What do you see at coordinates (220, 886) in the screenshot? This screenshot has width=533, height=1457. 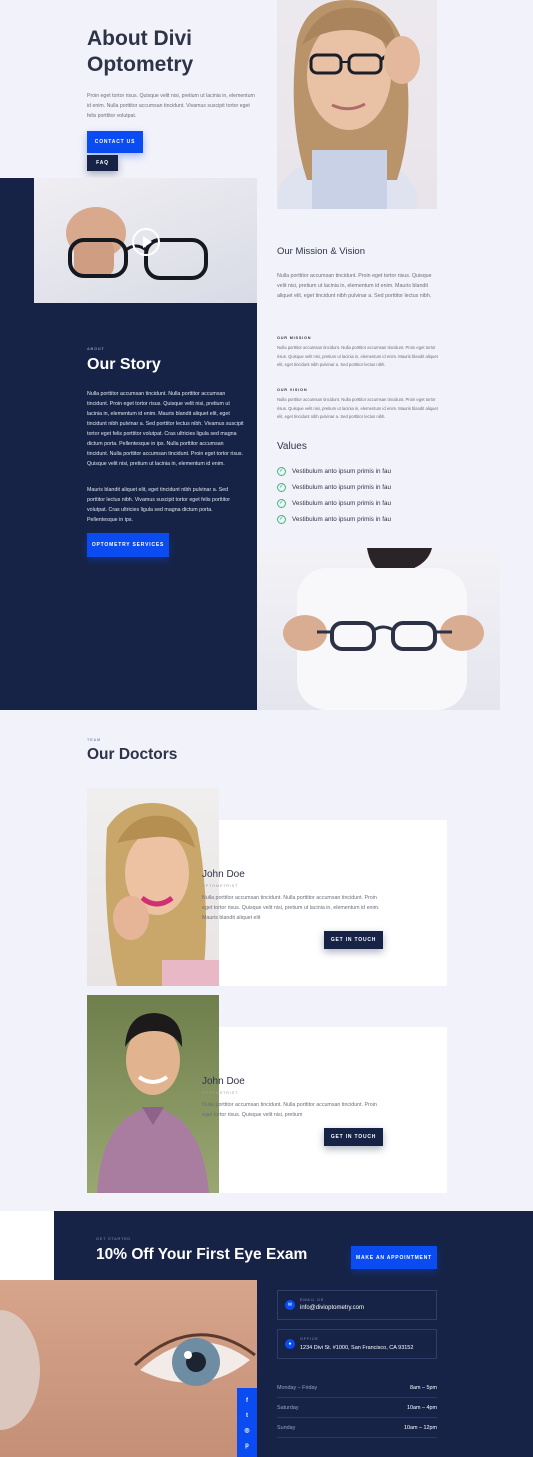 I see `doctor-role-1: OPTOMETRIST` at bounding box center [220, 886].